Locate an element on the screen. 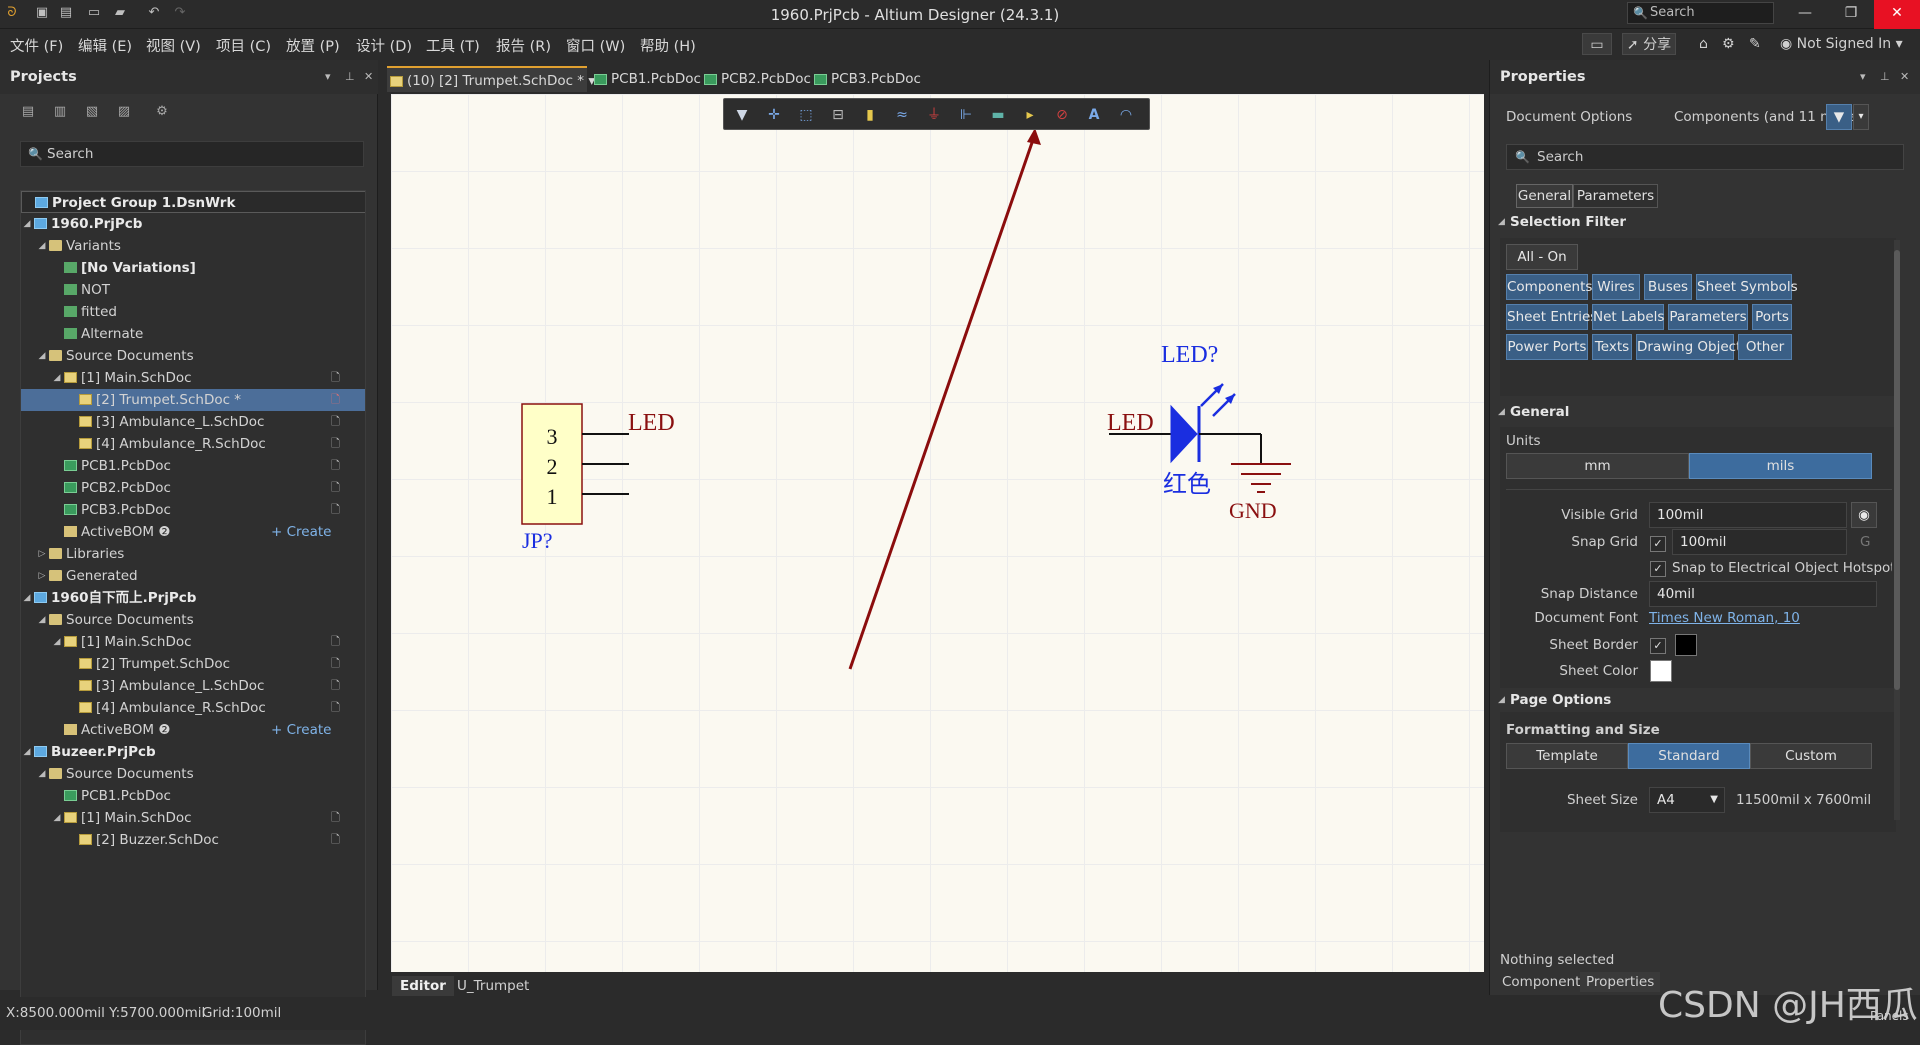 The width and height of the screenshot is (1920, 1045). filter-components-button: Components is located at coordinates (1549, 287).